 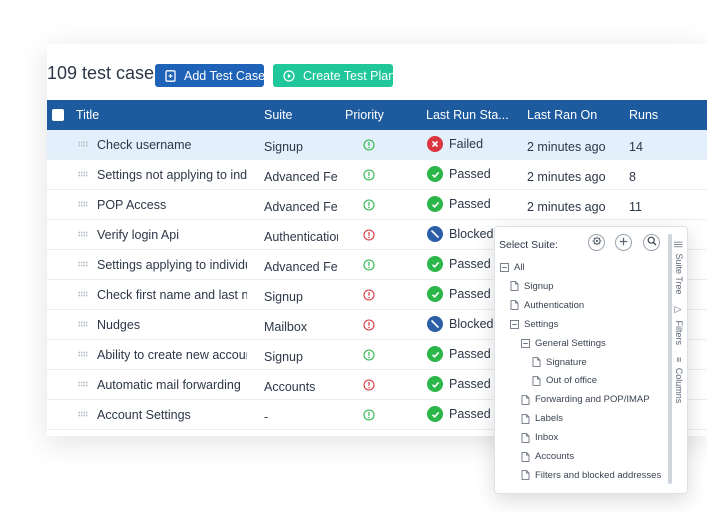 What do you see at coordinates (547, 305) in the screenshot?
I see `suite-tree-node: Authentication` at bounding box center [547, 305].